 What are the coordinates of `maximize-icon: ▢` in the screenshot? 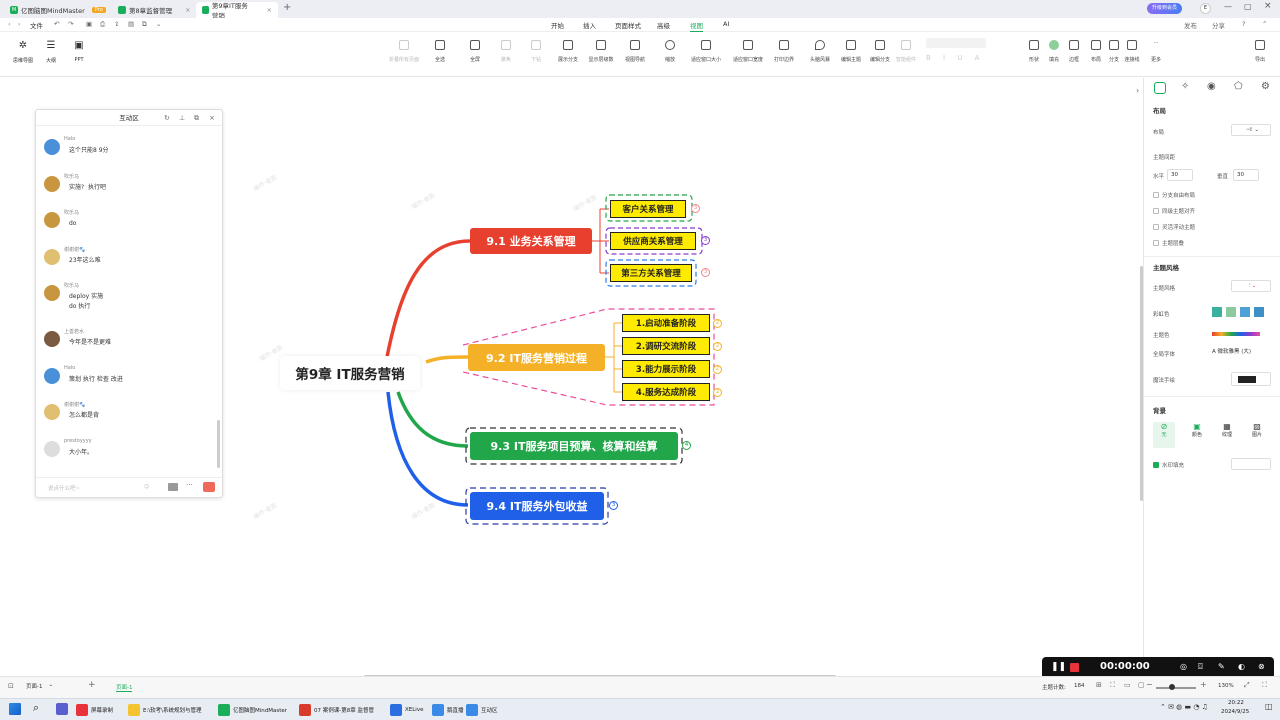 It's located at (1248, 6).